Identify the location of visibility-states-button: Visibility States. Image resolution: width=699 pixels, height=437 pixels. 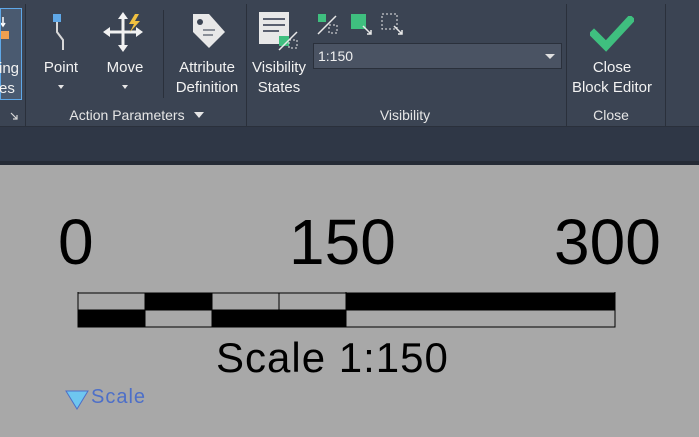
(279, 52).